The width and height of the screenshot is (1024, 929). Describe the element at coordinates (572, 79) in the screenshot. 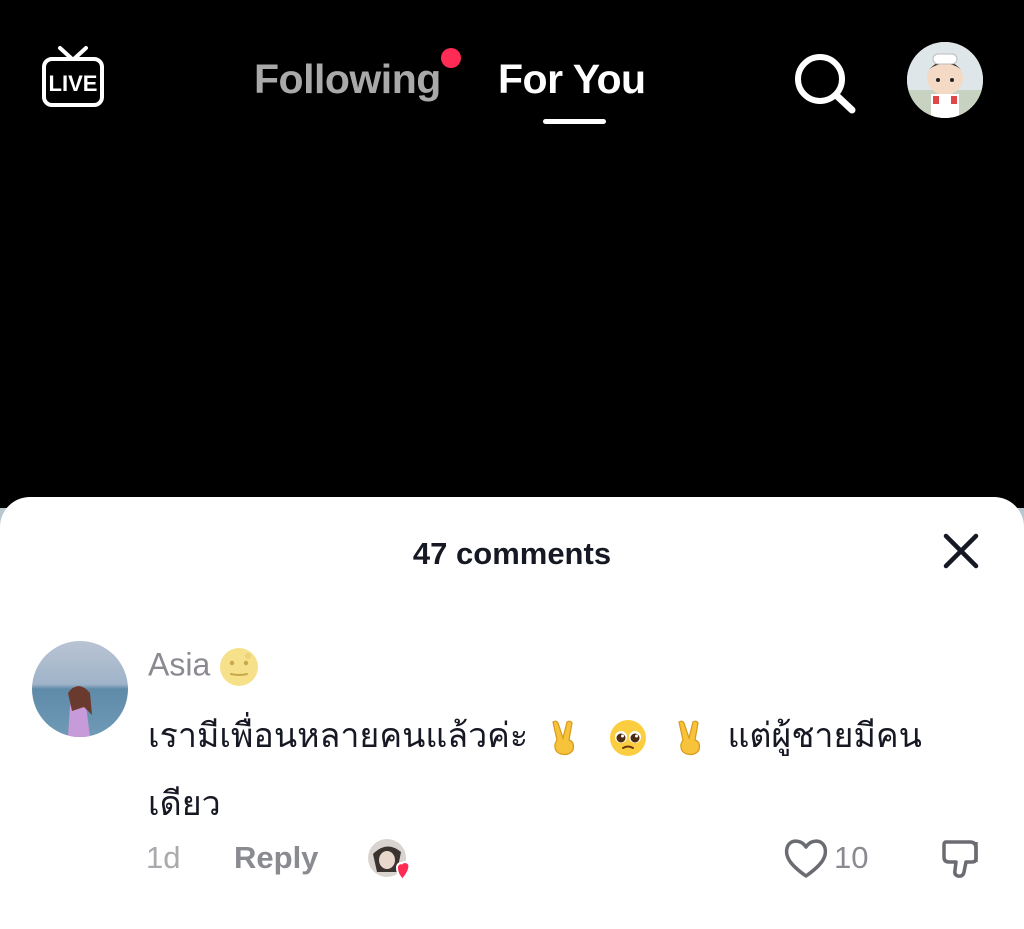

I see `tab-for-you: For You` at that location.